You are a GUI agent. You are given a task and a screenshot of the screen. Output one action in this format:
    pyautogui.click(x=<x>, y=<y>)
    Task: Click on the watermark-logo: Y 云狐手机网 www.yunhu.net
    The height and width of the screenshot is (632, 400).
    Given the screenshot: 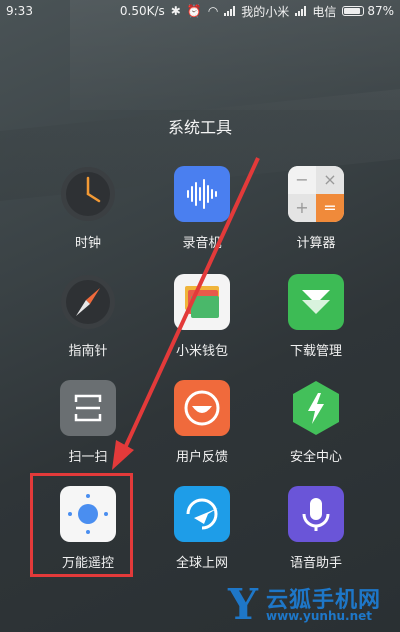 What is the action you would take?
    pyautogui.click(x=312, y=605)
    